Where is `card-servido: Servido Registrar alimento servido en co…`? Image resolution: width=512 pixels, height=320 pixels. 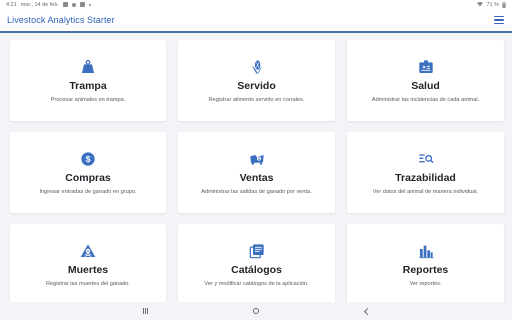 card-servido: Servido Registrar alimento servido en co… is located at coordinates (256, 80).